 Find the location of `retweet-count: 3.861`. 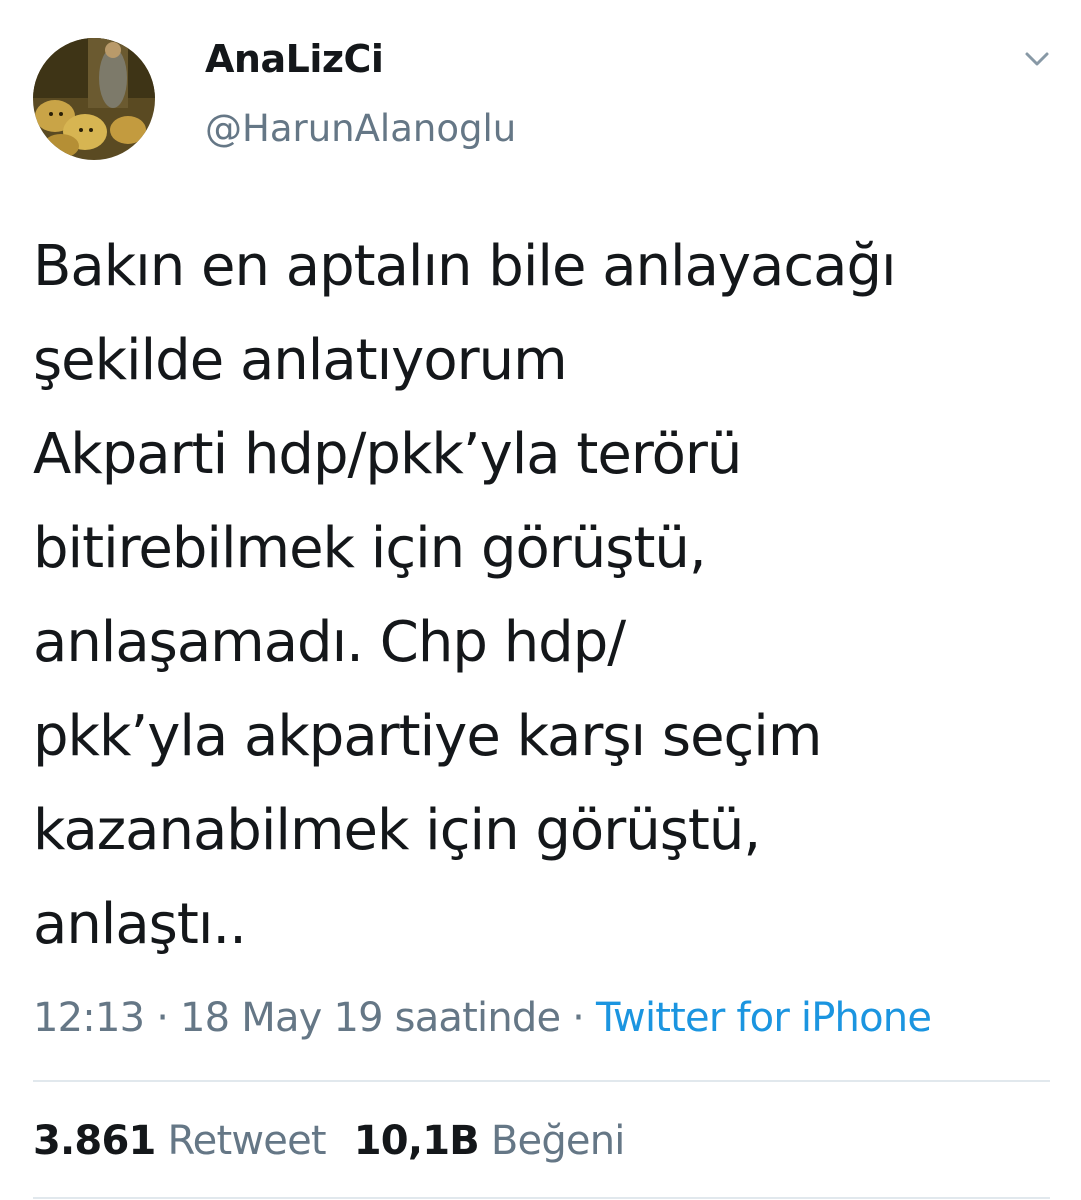

retweet-count: 3.861 is located at coordinates (94, 1141).